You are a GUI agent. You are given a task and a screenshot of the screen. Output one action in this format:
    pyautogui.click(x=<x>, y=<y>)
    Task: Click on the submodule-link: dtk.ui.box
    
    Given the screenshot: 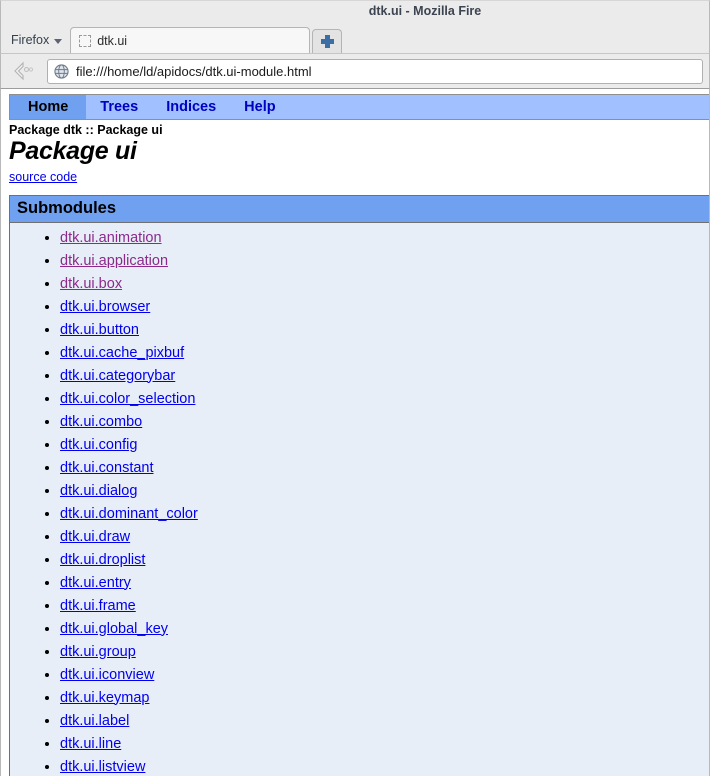 What is the action you would take?
    pyautogui.click(x=91, y=284)
    